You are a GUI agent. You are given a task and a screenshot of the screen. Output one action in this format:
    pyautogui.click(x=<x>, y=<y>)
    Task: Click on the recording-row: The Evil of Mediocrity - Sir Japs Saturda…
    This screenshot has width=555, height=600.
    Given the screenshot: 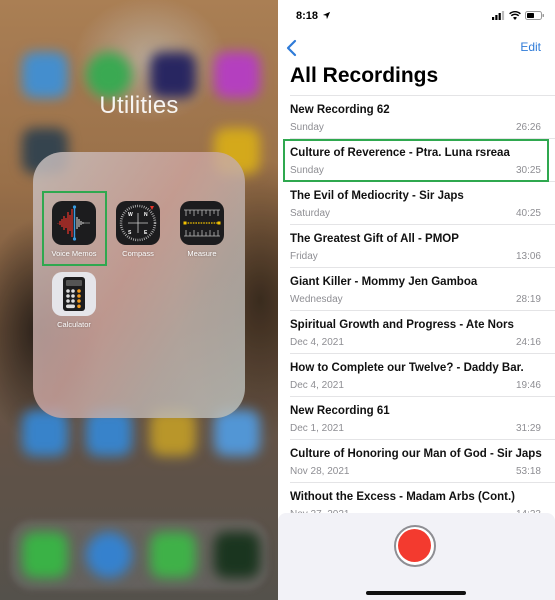 What is the action you would take?
    pyautogui.click(x=422, y=202)
    